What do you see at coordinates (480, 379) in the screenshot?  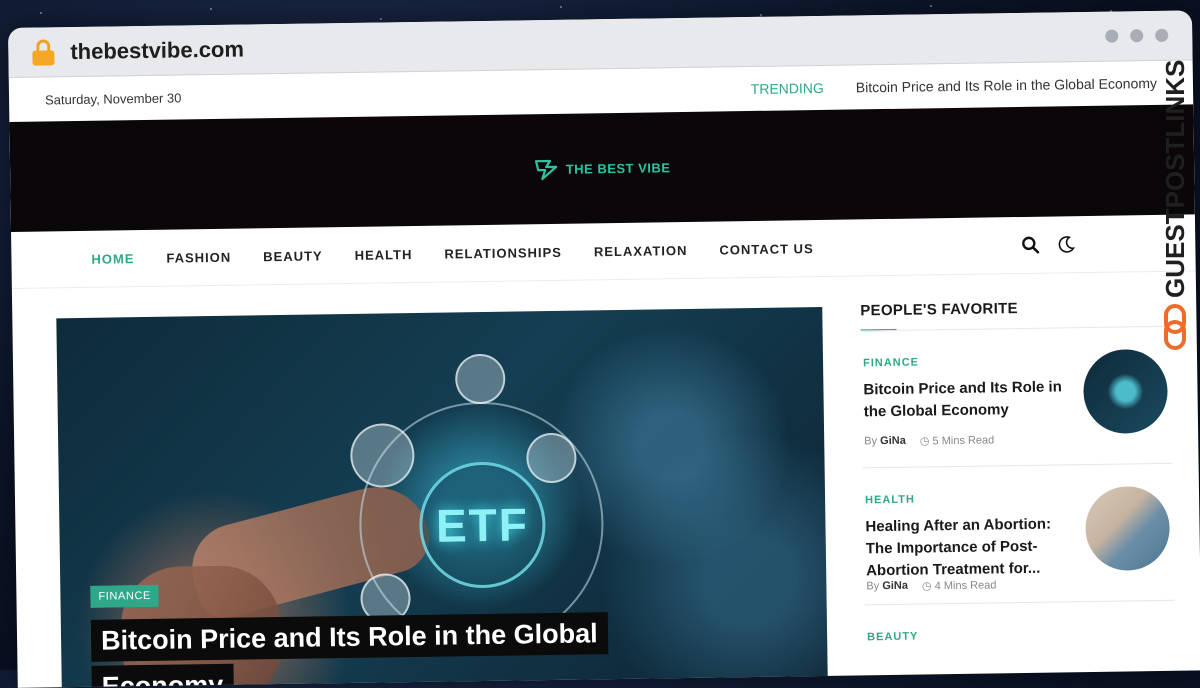 I see `network-node-icon` at bounding box center [480, 379].